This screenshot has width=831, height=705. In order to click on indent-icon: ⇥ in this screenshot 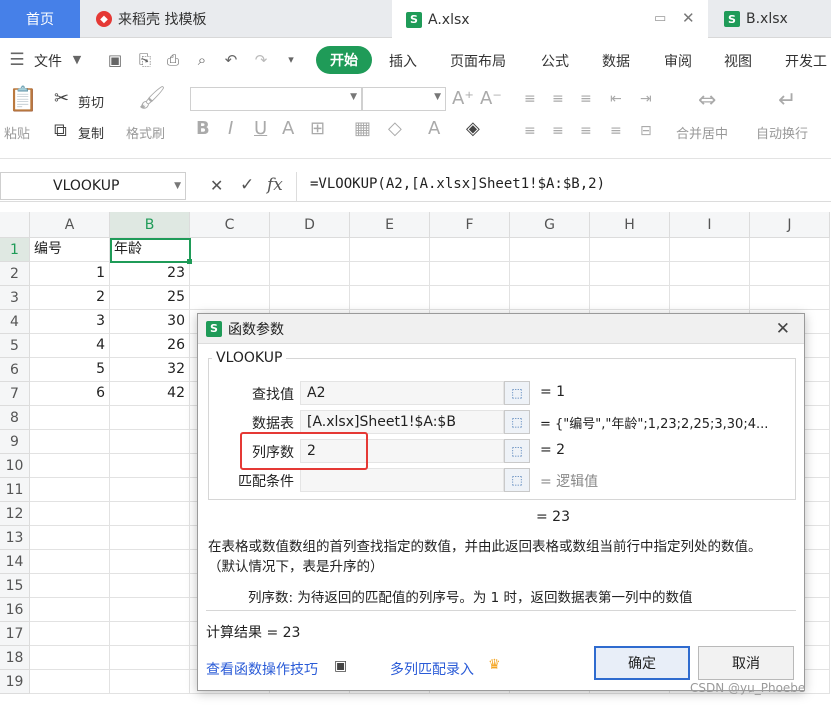, I will do `click(646, 99)`.